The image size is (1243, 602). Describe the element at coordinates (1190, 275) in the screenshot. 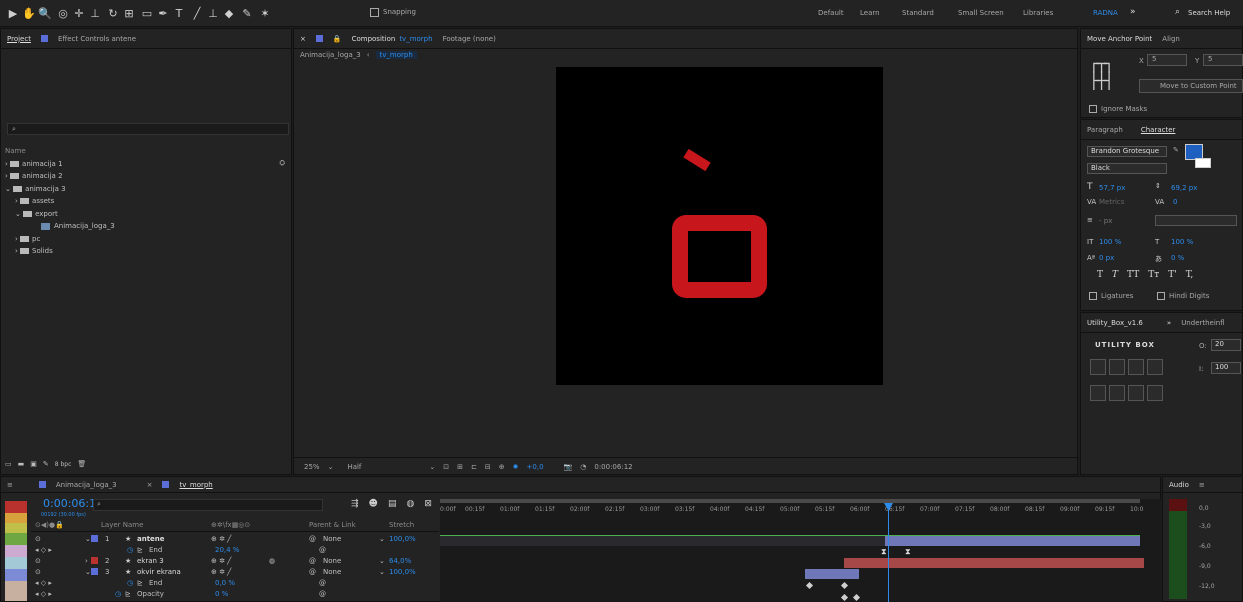

I see `subscript-button: T,` at that location.